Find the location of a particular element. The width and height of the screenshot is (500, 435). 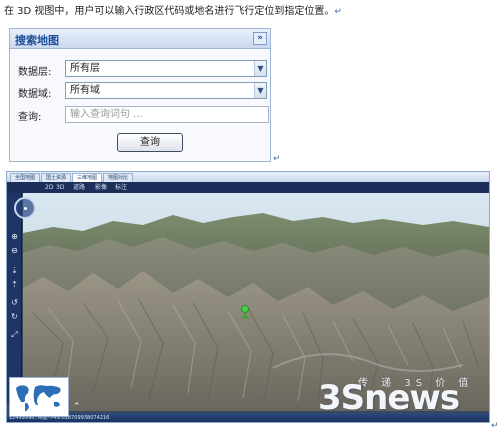

query-button: 查询 is located at coordinates (150, 142).